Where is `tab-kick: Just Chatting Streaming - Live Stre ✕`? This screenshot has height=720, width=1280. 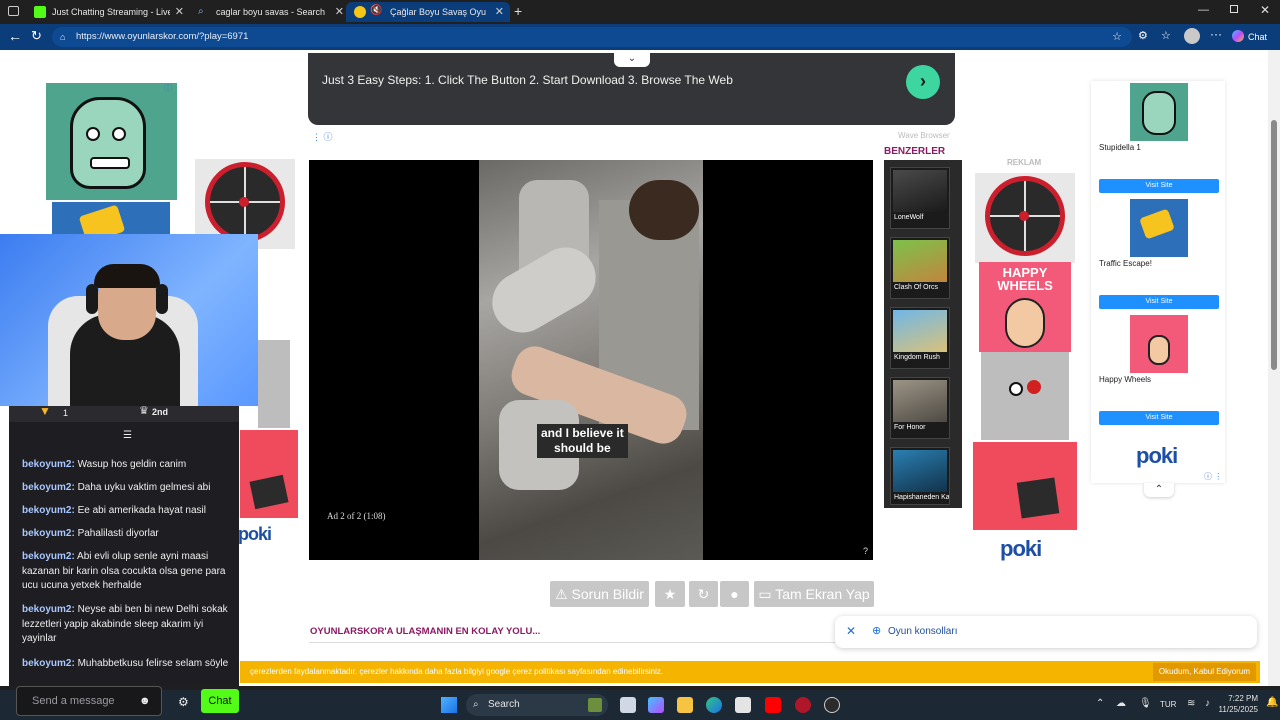
tab-kick: Just Chatting Streaming - Live Stre ✕ is located at coordinates (108, 12).